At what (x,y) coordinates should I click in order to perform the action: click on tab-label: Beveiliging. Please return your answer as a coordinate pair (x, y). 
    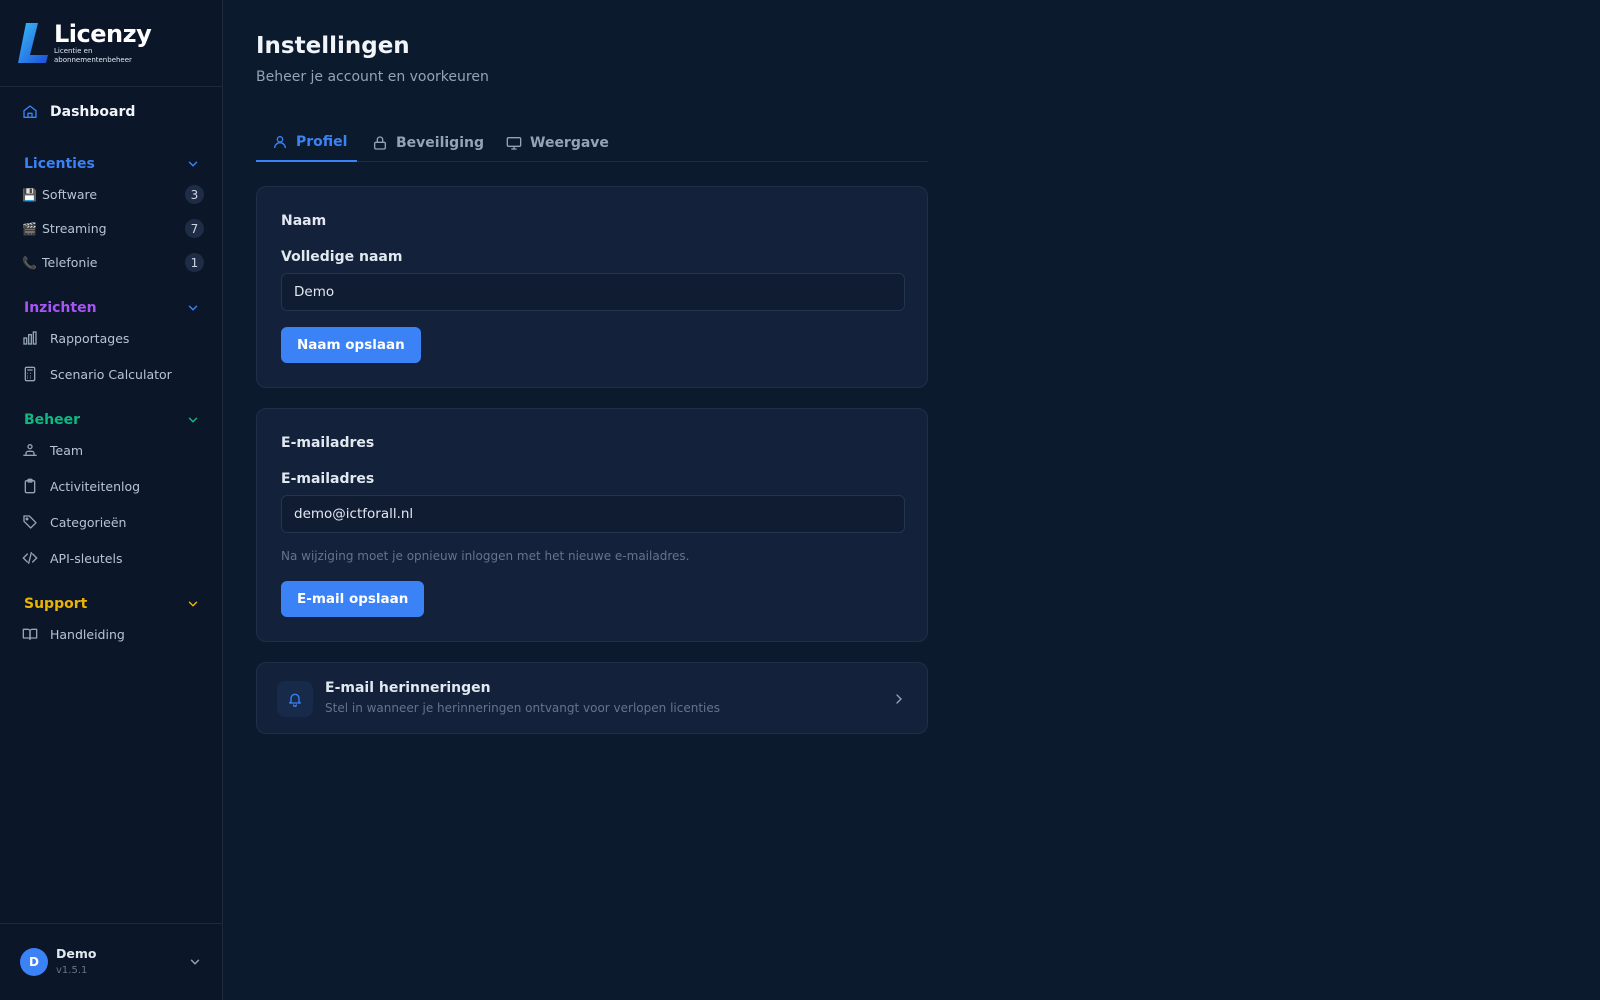
    Looking at the image, I should click on (440, 143).